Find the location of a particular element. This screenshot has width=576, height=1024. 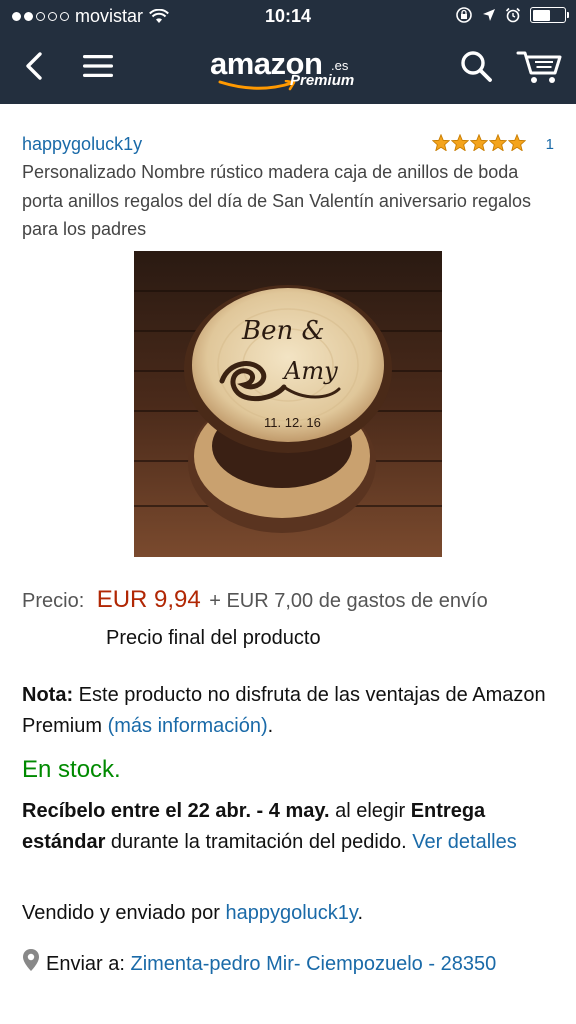

price-value: EUR 9,94 is located at coordinates (148, 599).